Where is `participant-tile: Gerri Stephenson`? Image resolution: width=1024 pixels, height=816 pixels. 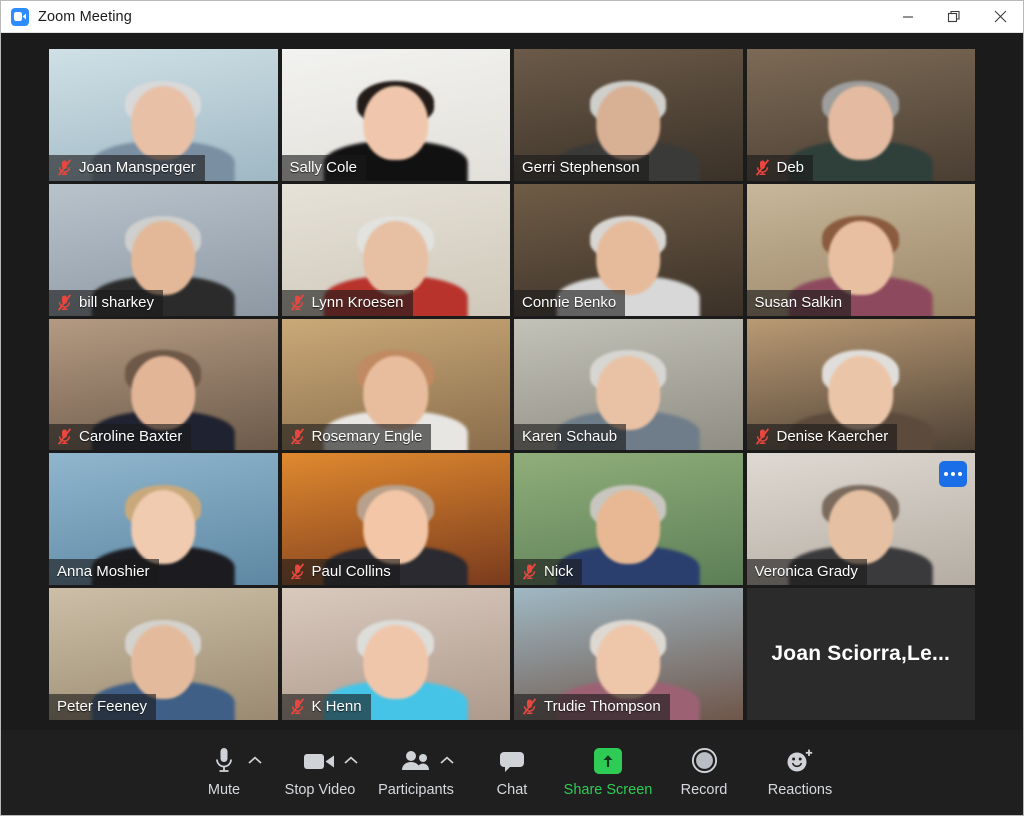 participant-tile: Gerri Stephenson is located at coordinates (628, 115).